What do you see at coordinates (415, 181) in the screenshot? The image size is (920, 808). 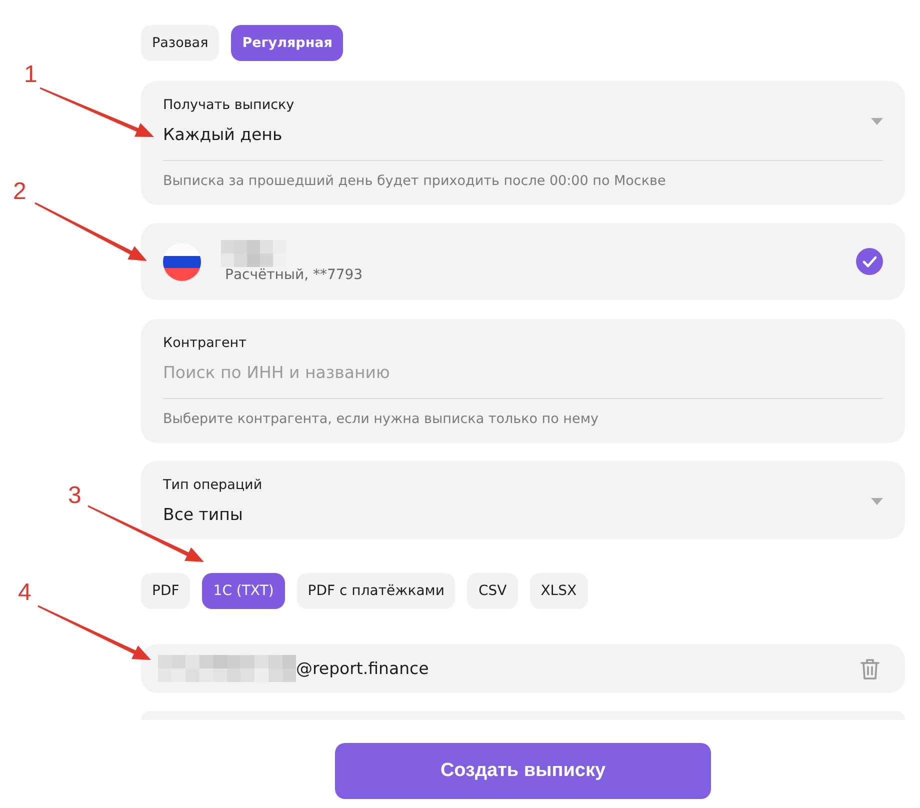 I see `field-hint: Выписка за прошедший день будет приходить после 00:00 по Москве` at bounding box center [415, 181].